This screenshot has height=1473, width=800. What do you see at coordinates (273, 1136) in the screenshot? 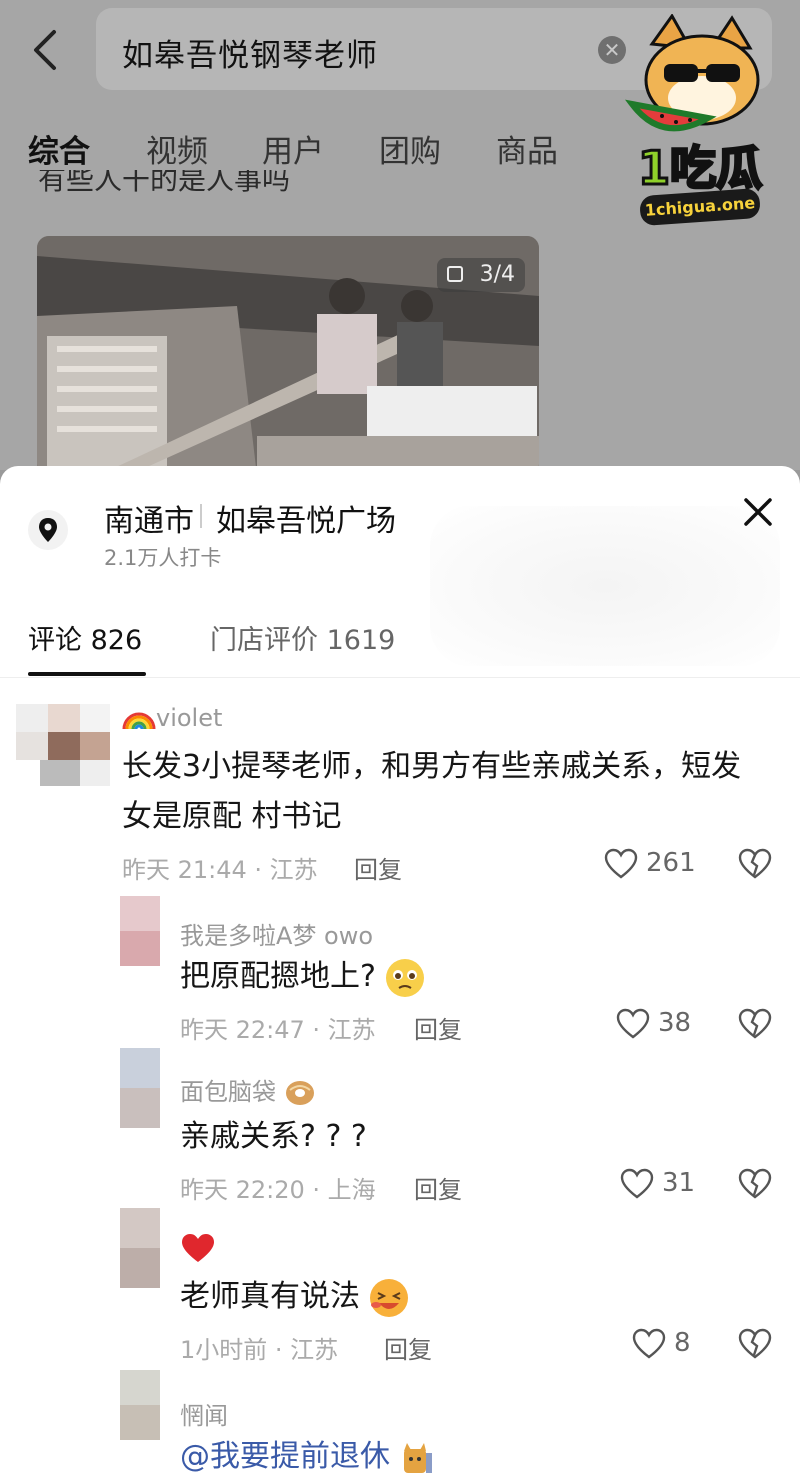
I see `comment-text: 亲戚关系? ? ?` at bounding box center [273, 1136].